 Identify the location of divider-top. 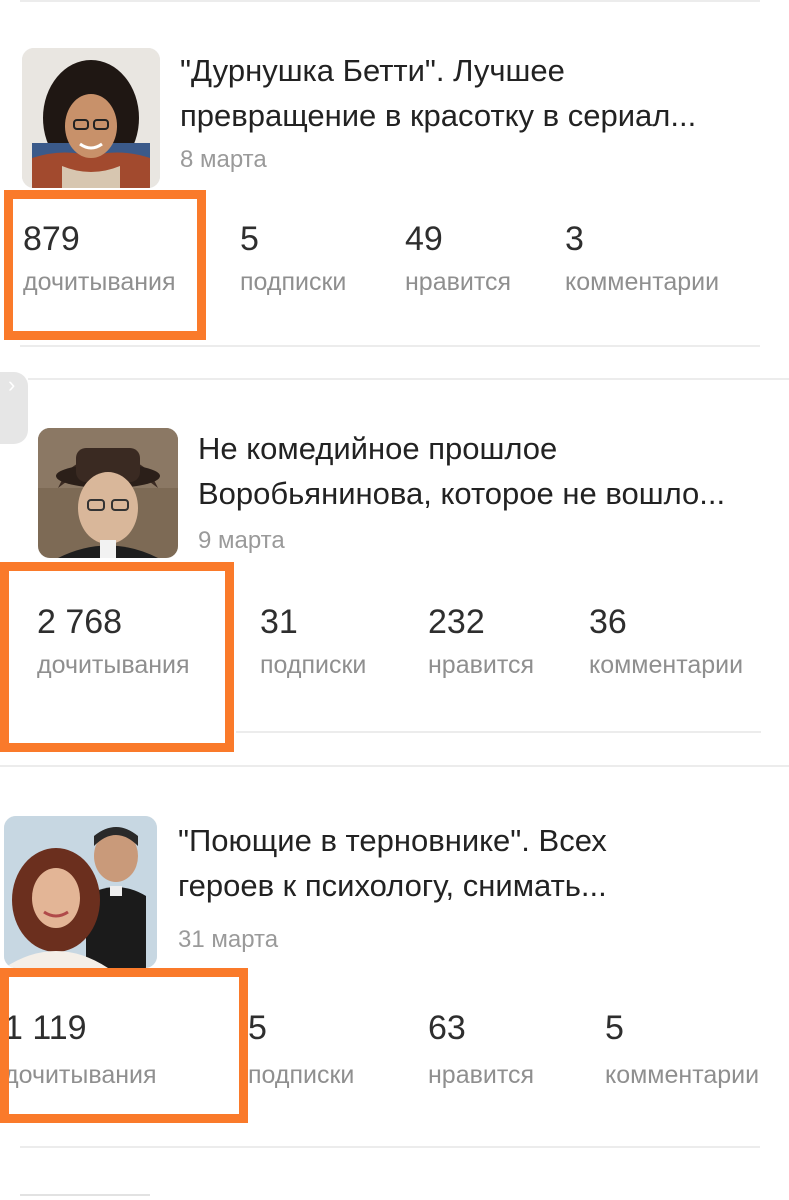
(390, 1).